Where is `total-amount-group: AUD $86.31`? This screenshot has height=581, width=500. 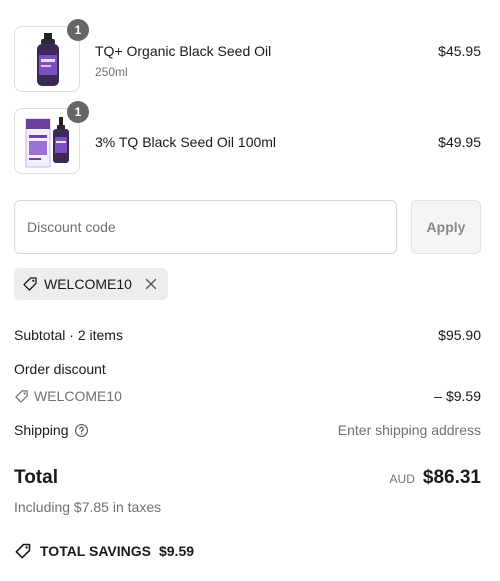 total-amount-group: AUD $86.31 is located at coordinates (435, 478).